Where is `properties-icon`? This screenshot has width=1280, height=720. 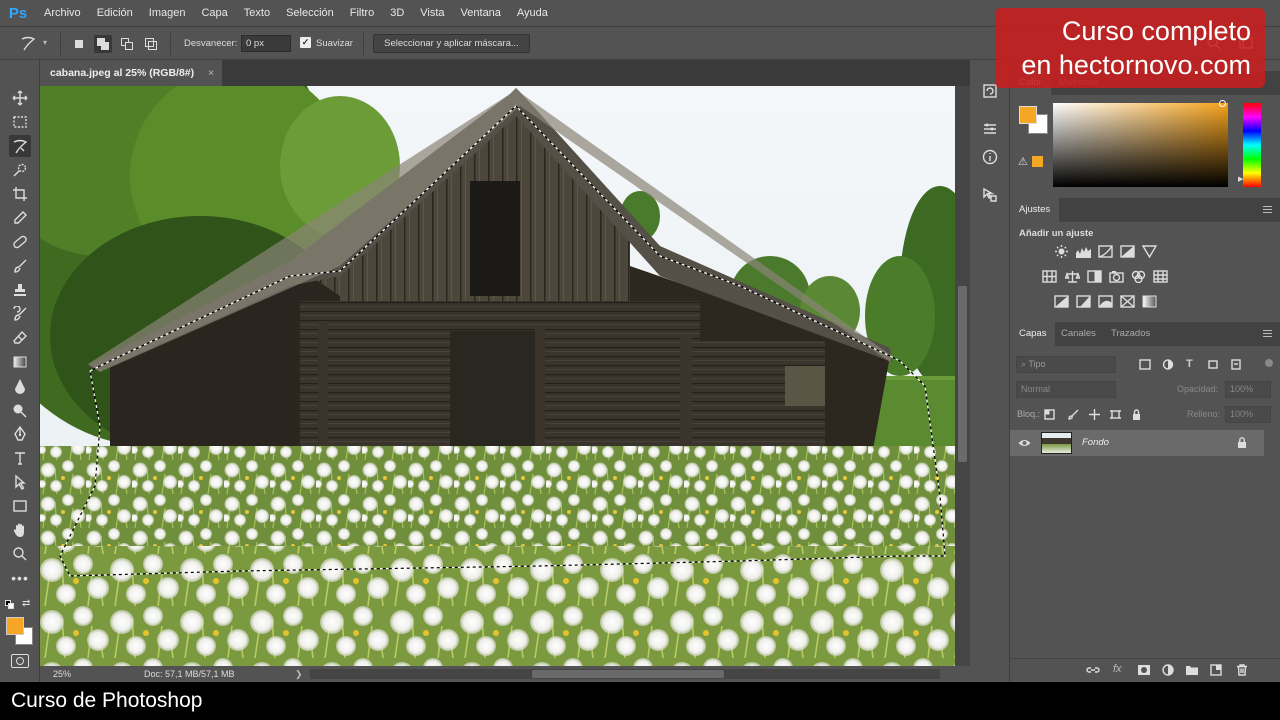 properties-icon is located at coordinates (990, 129).